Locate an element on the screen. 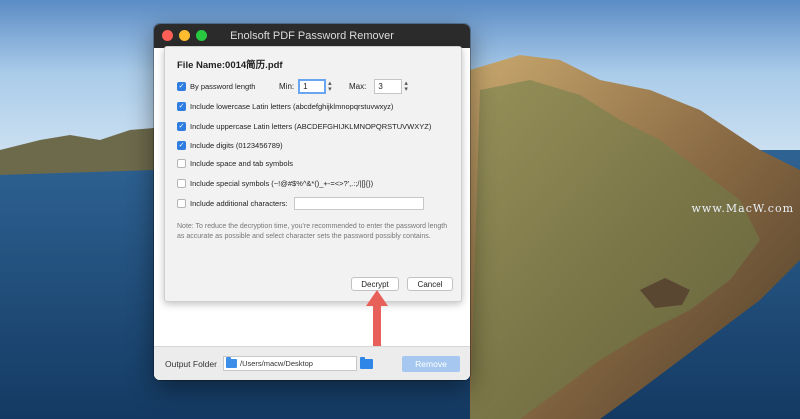 This screenshot has height=419, width=800. watermark-text: www.MacW.com is located at coordinates (742, 208).